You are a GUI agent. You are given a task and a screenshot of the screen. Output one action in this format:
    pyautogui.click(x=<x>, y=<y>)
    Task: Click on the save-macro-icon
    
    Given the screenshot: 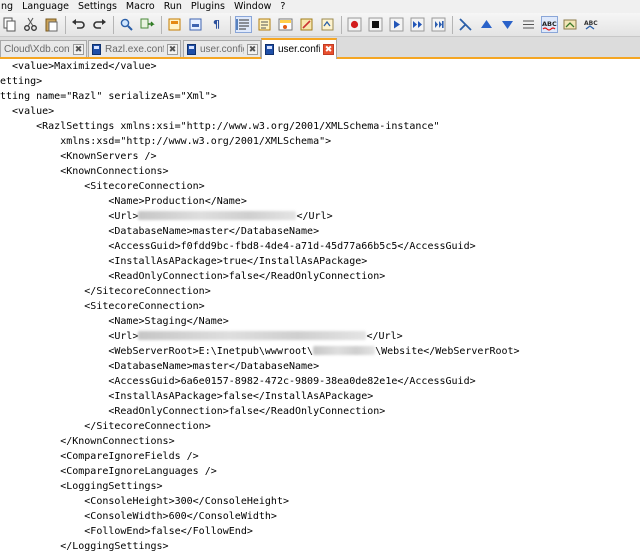 What is the action you would take?
    pyautogui.click(x=438, y=24)
    